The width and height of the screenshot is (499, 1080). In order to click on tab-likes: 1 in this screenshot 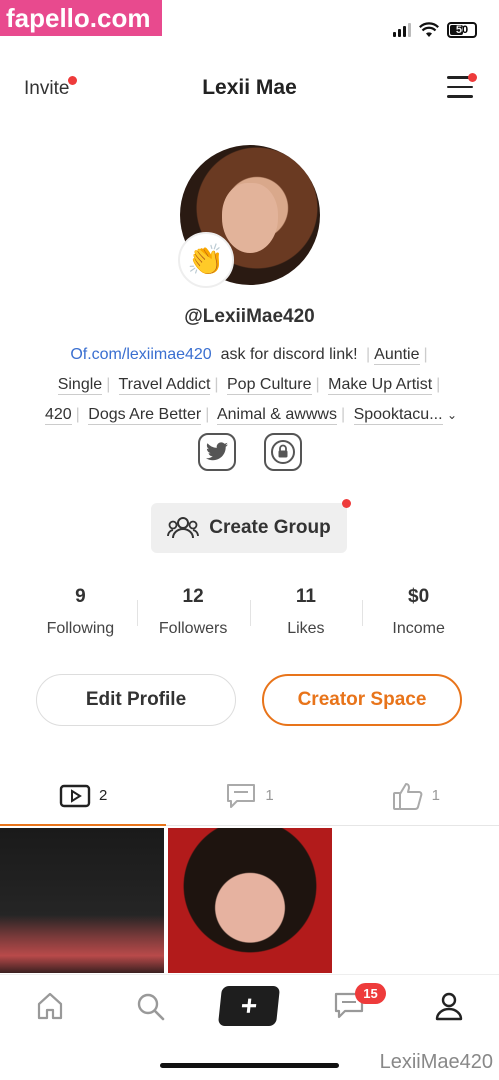, I will do `click(416, 795)`.